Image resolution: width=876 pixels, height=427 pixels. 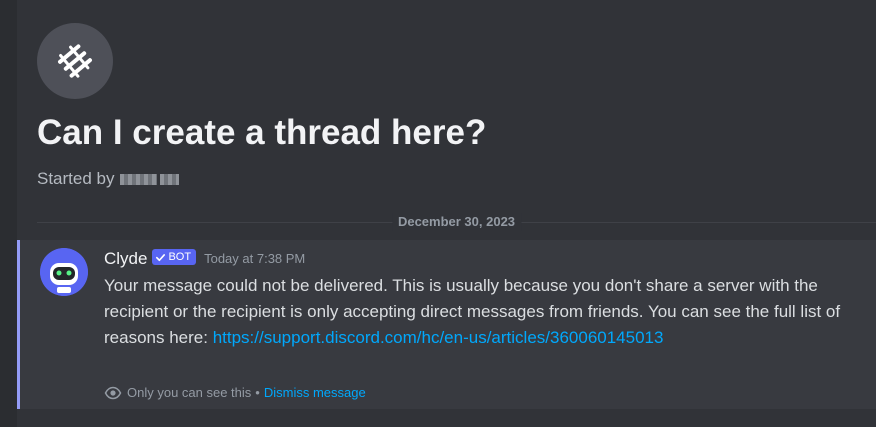 I want to click on date-divider: December 30, 2023, so click(x=456, y=222).